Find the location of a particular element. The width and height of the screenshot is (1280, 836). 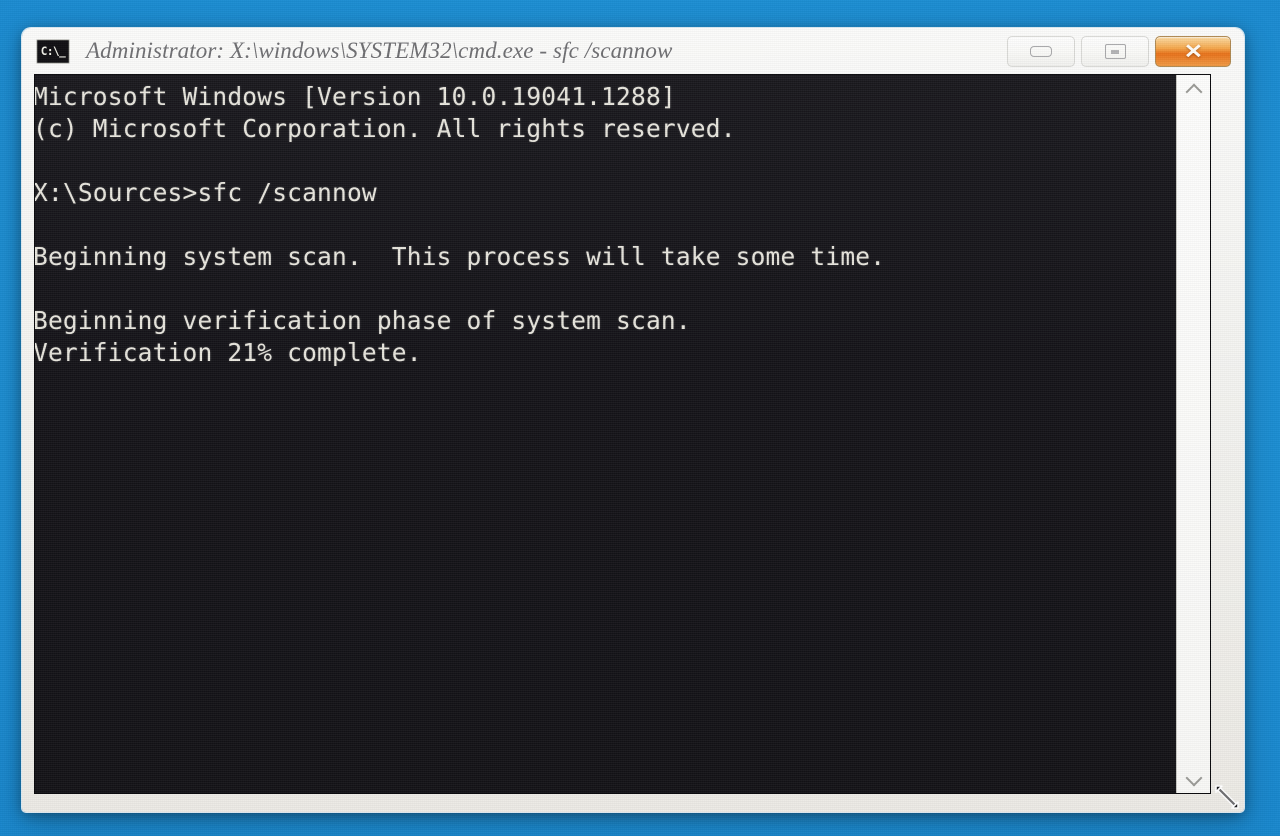

window-controls: ✕ is located at coordinates (1119, 51).